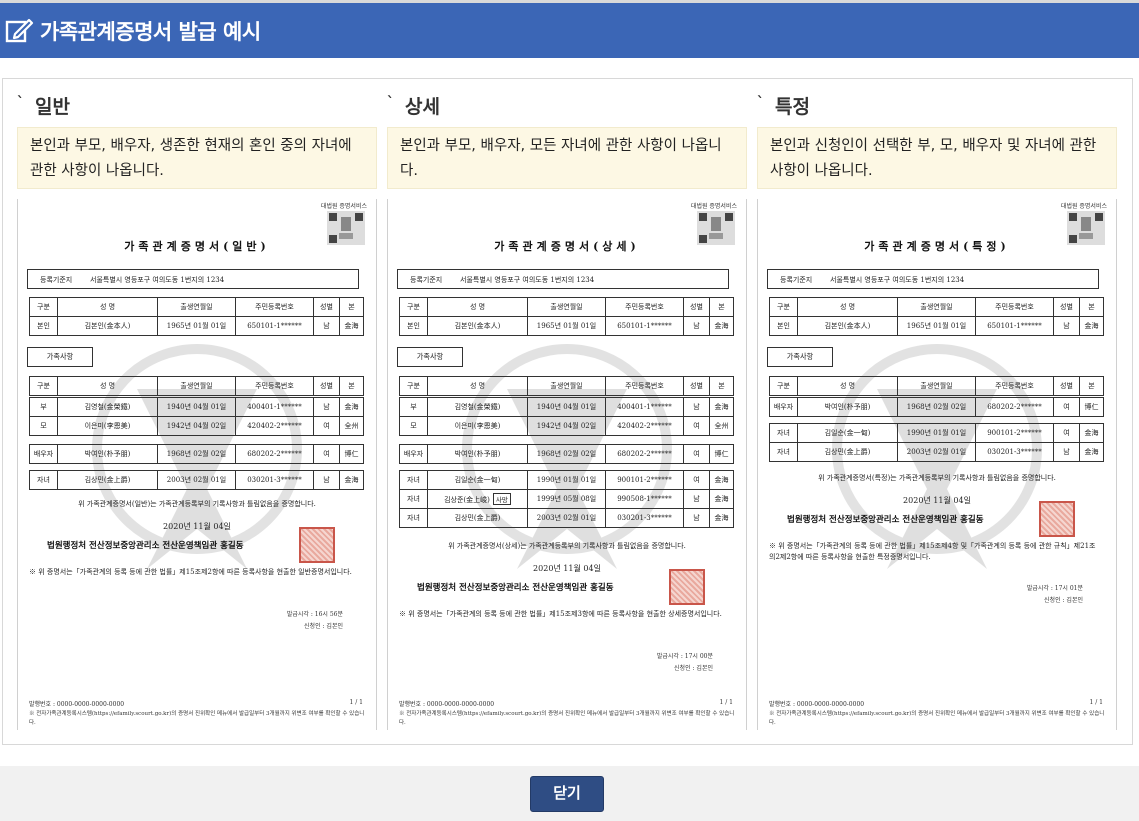  I want to click on cell-text: 이은미(李恩美), so click(477, 426).